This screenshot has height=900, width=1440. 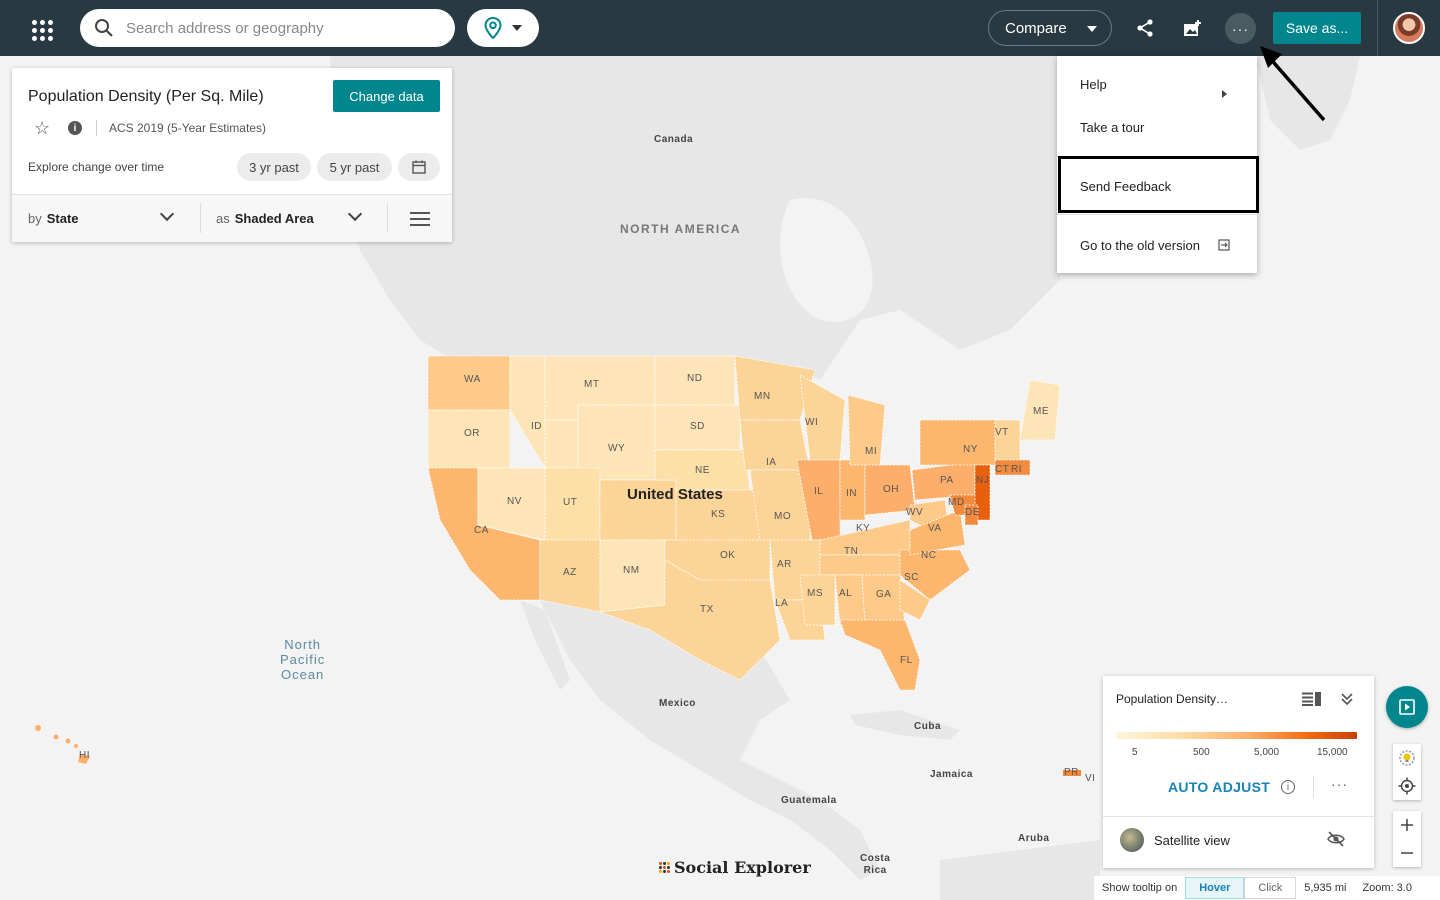 I want to click on label-pr: PR, so click(x=1071, y=772).